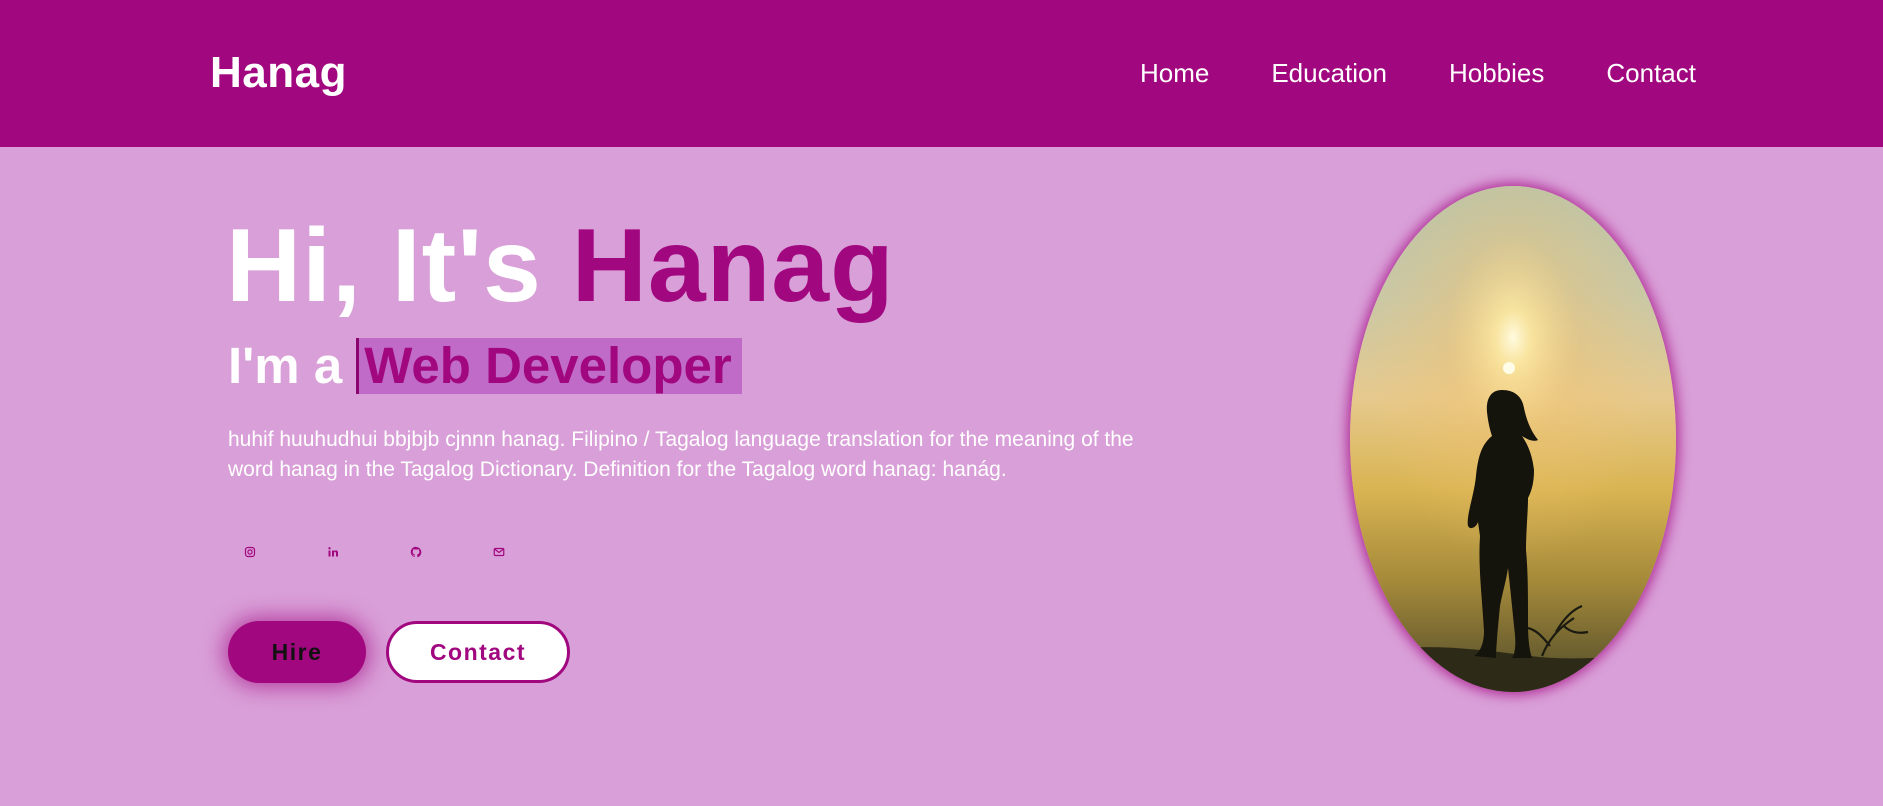  Describe the element at coordinates (1329, 73) in the screenshot. I see `nav-education: Education` at that location.